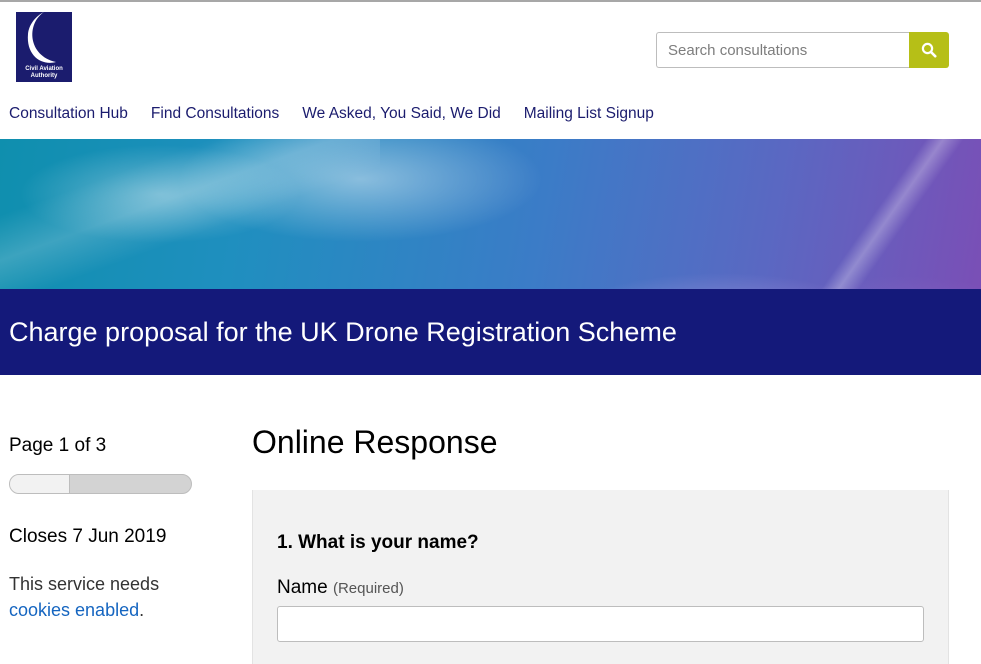 This screenshot has height=664, width=981. Describe the element at coordinates (368, 588) in the screenshot. I see `required-marker: (Required)` at that location.